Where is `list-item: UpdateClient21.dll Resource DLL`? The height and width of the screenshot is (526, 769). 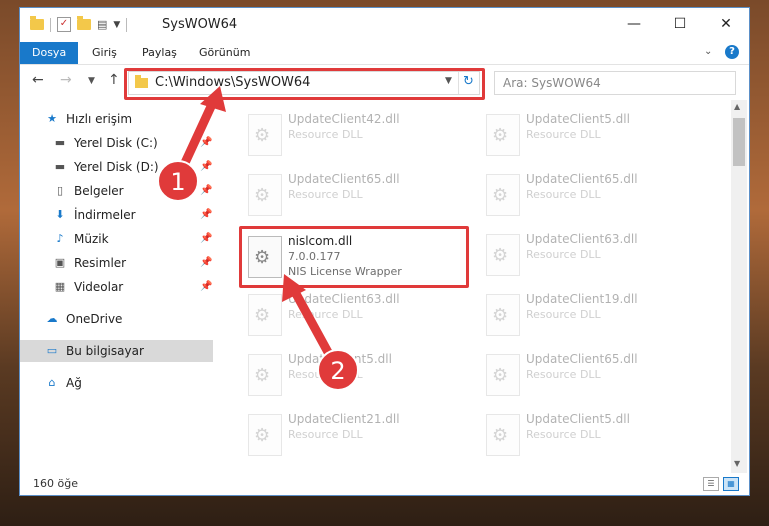 list-item: UpdateClient21.dll Resource DLL is located at coordinates (355, 435).